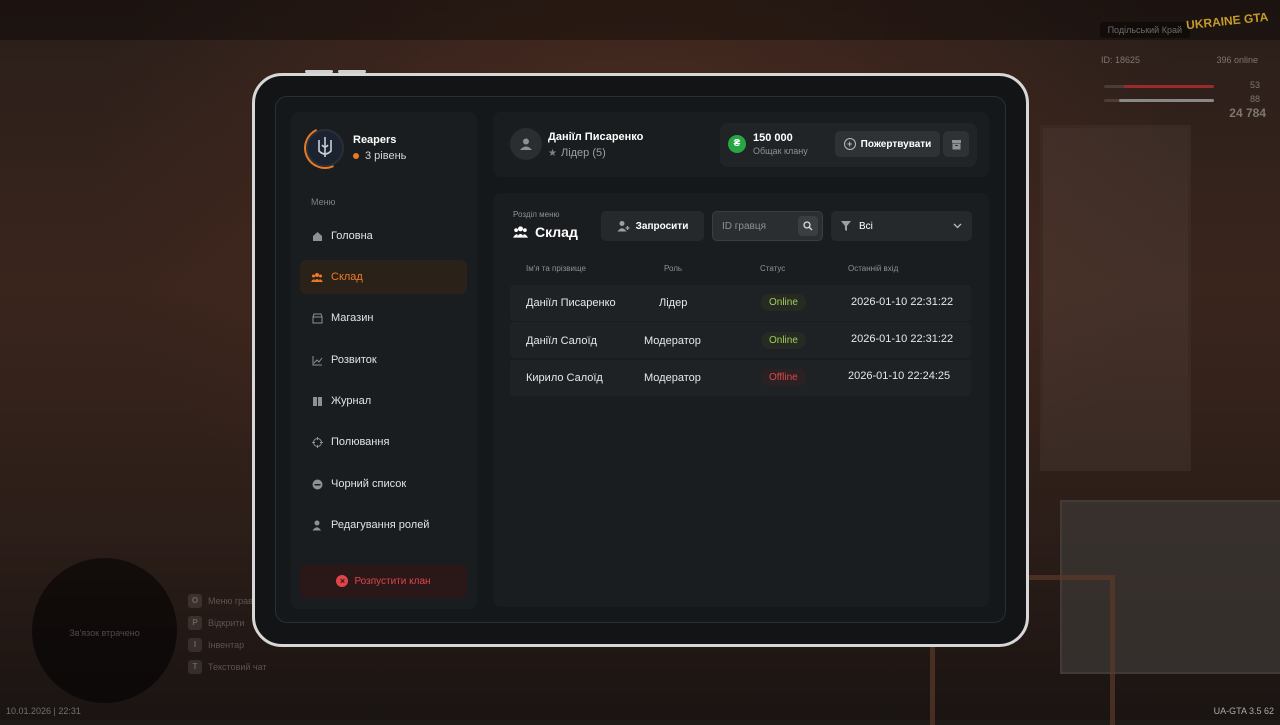  I want to click on health-bar, so click(1169, 86).